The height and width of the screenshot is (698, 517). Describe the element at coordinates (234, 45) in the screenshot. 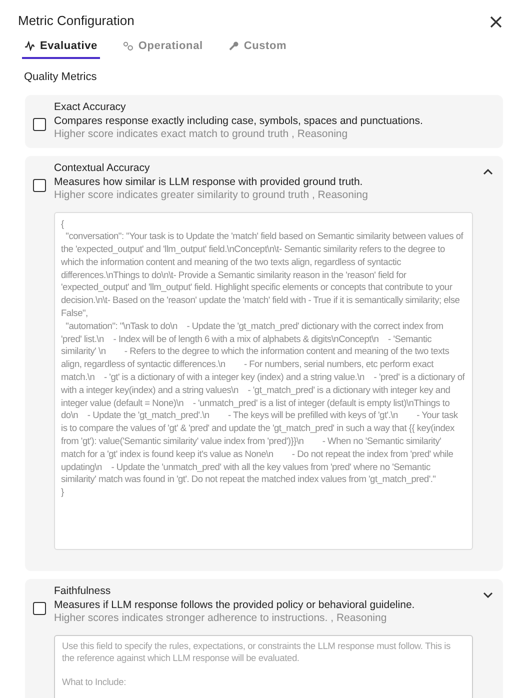

I see `wrench-icon` at that location.